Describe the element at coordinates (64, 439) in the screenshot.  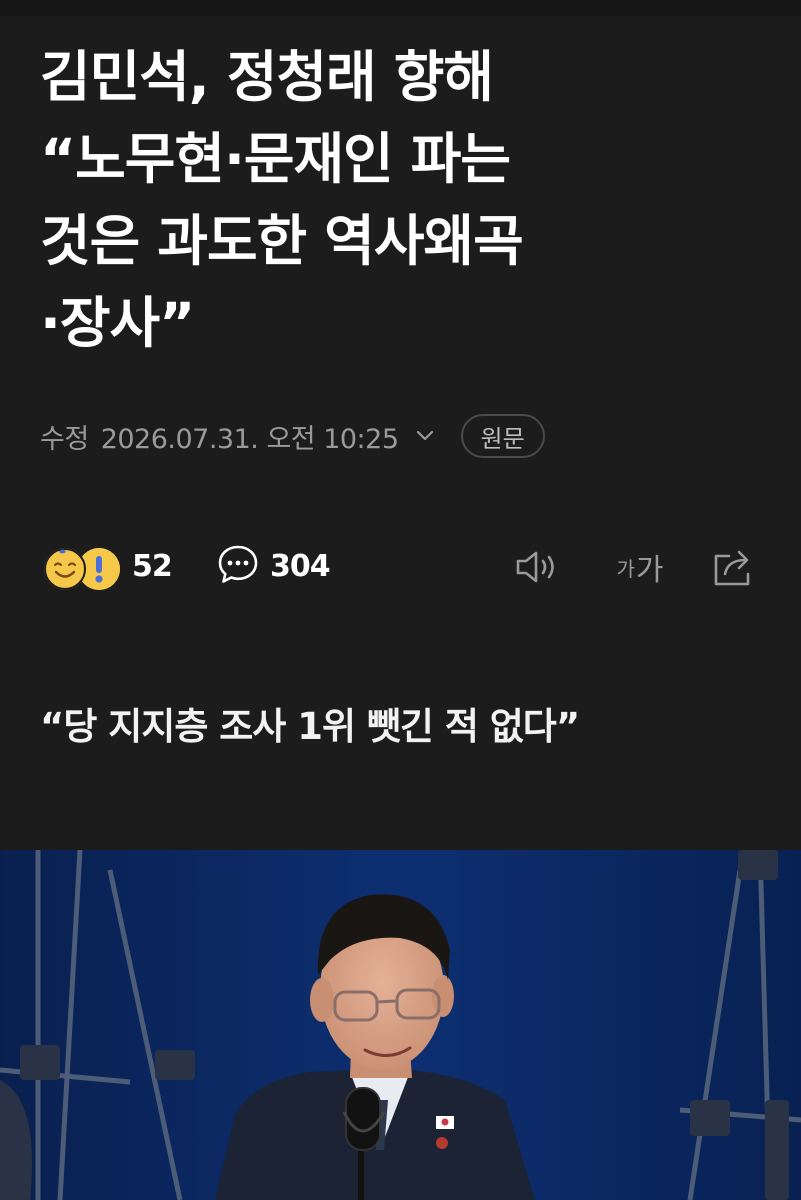
I see `edited-label: 수정` at that location.